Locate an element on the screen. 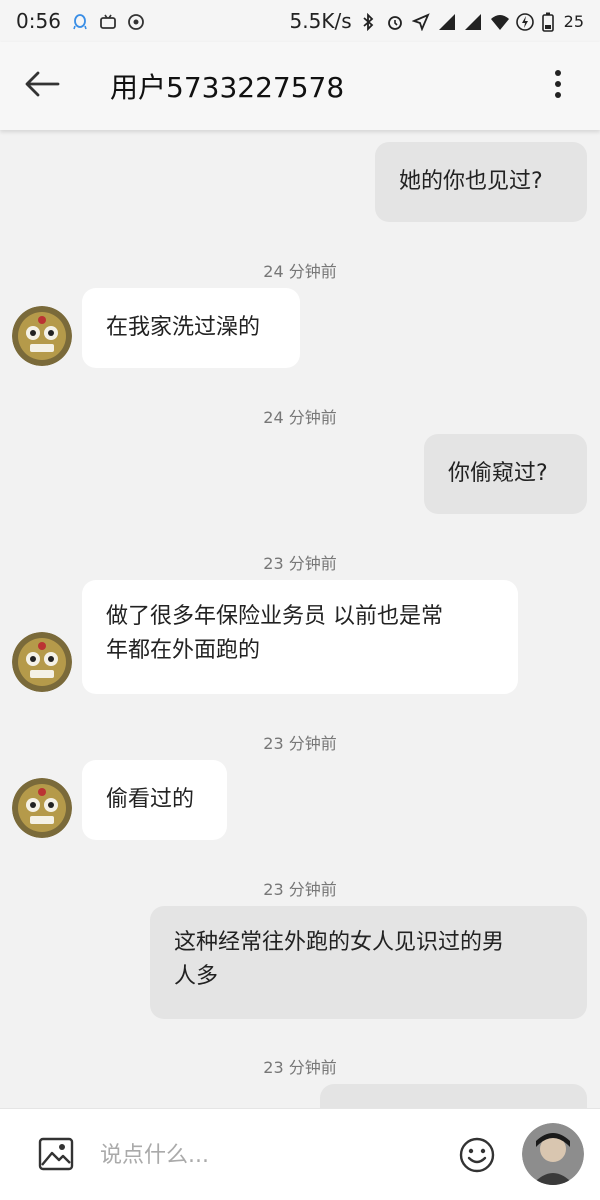 The height and width of the screenshot is (1200, 600). more-options-button is located at coordinates (558, 86).